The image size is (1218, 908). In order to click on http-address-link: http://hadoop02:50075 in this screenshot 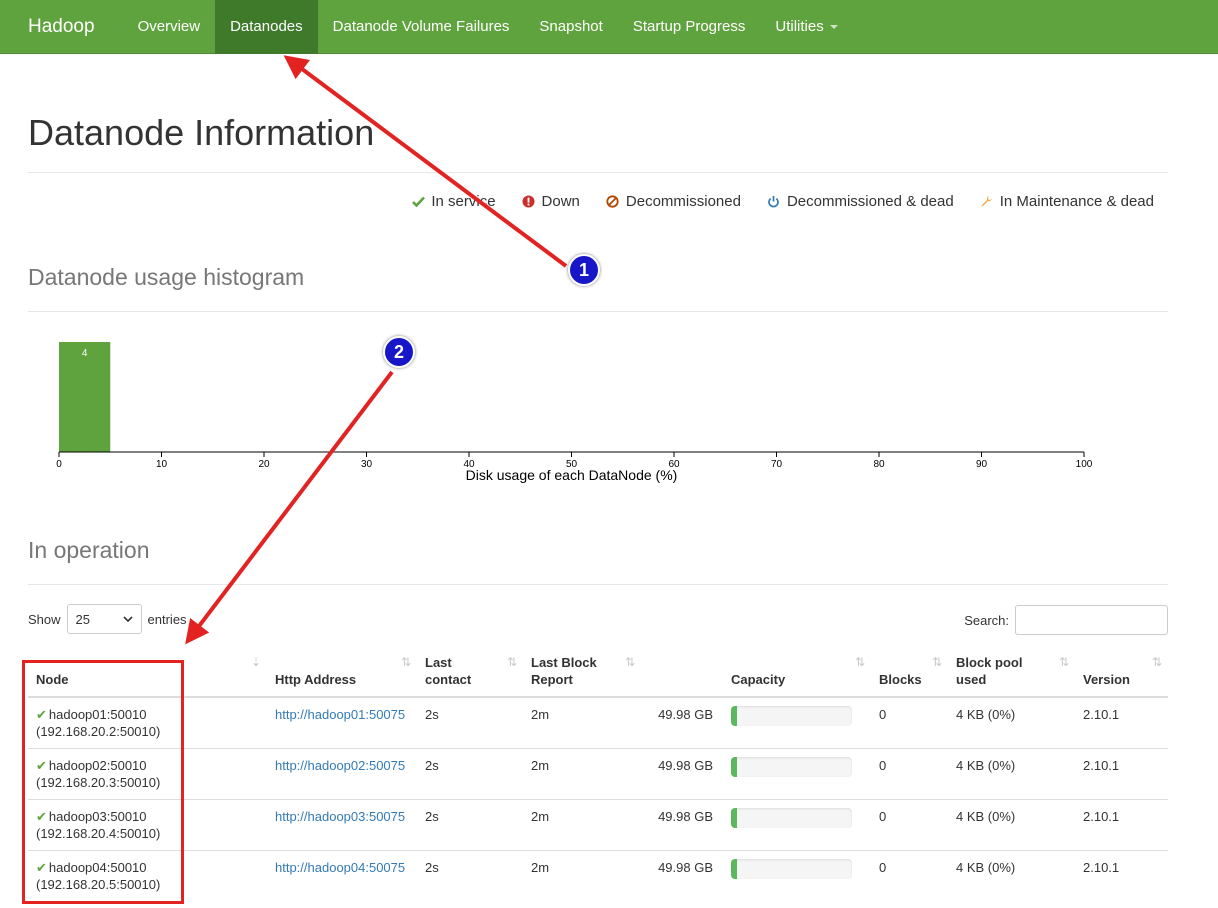, I will do `click(340, 765)`.